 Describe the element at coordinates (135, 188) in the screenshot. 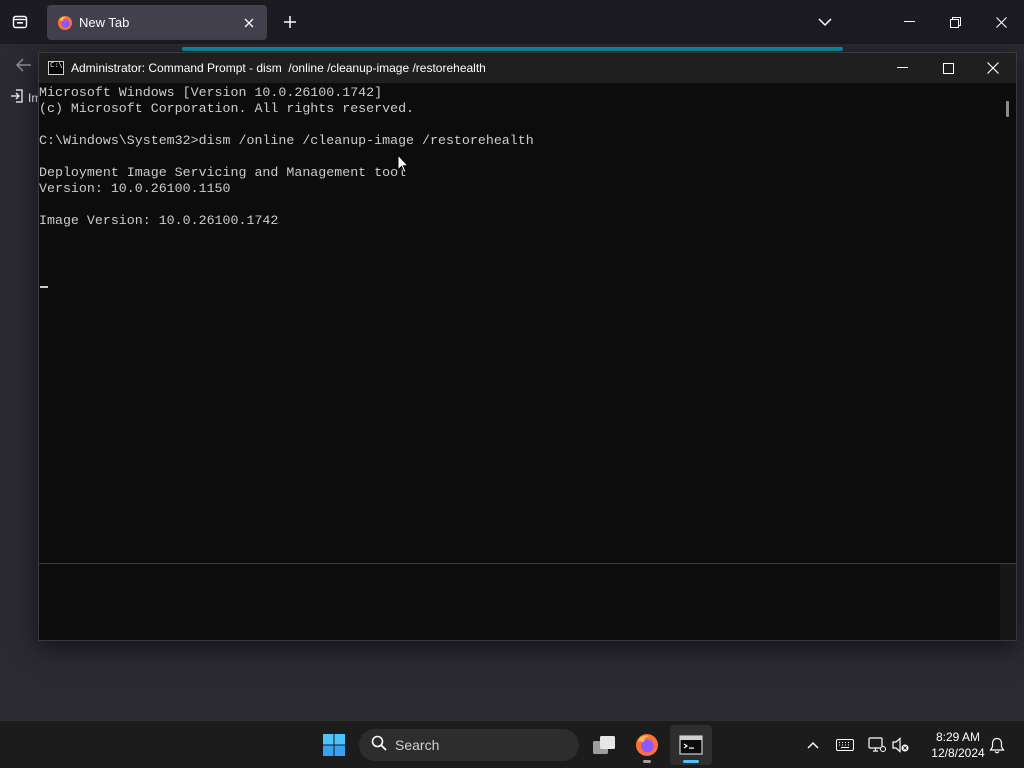

I see `console-line: Version: 10.0.26100.1150` at that location.